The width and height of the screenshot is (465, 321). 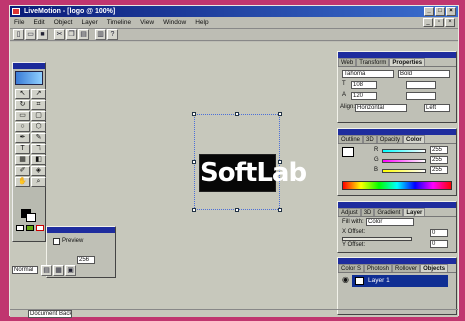 I want to click on subselect-tool-icon: ↗, so click(x=38, y=94).